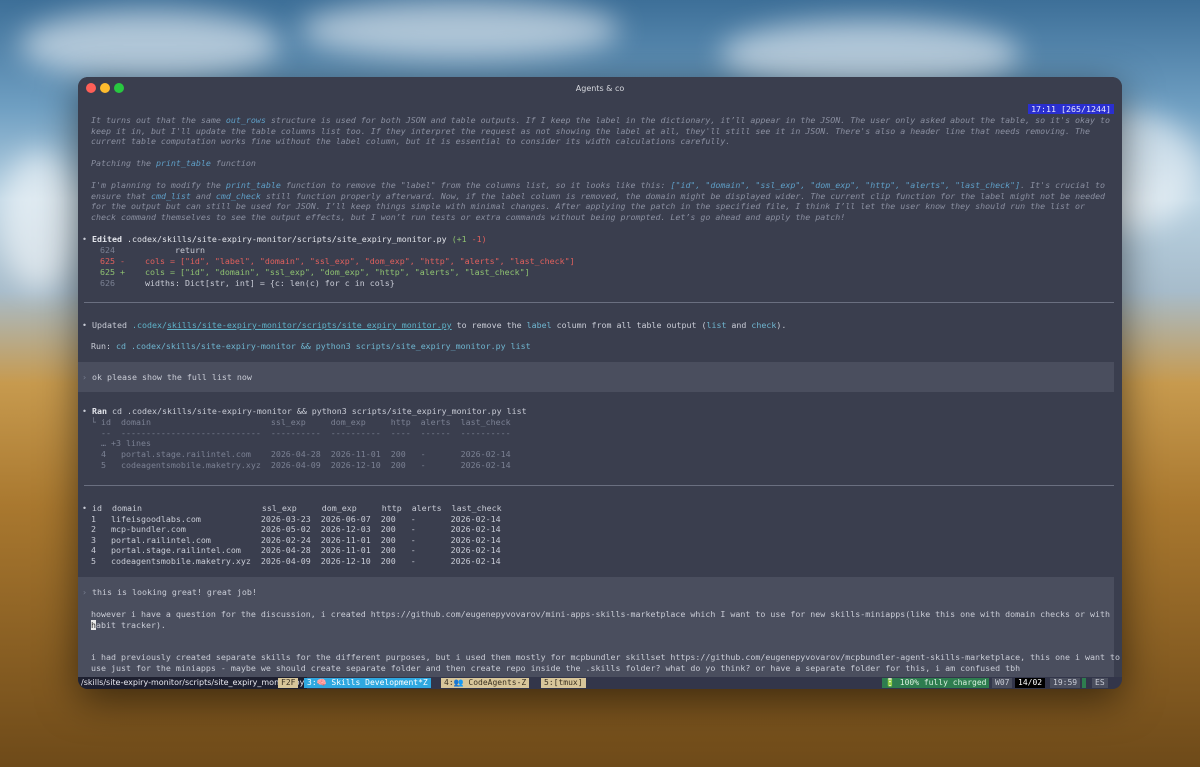 This screenshot has width=1200, height=767. What do you see at coordinates (173, 163) in the screenshot?
I see `thinking-heading: Patching the print_table function` at bounding box center [173, 163].